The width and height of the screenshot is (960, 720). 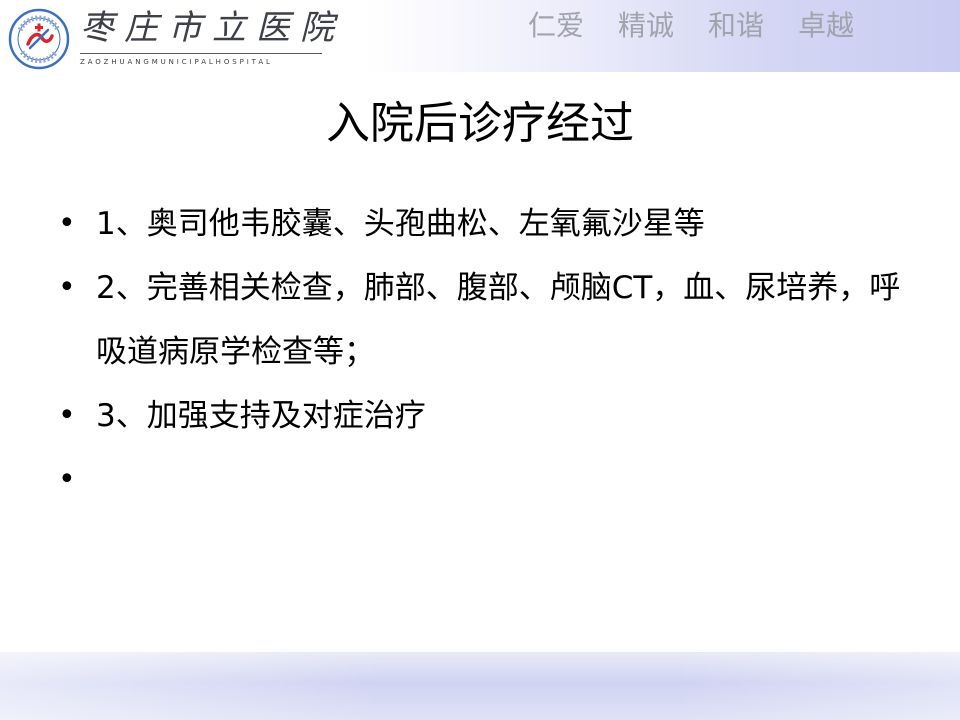 What do you see at coordinates (261, 416) in the screenshot?
I see `bullet-text: 3、加强支持及对症治疗` at bounding box center [261, 416].